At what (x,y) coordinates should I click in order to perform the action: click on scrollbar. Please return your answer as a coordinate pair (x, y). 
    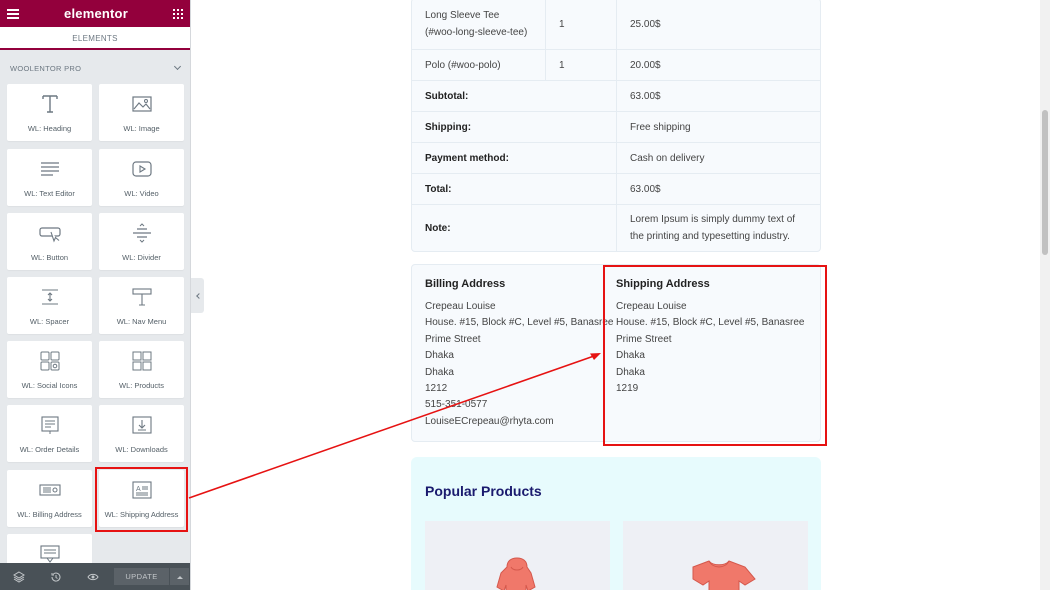
    Looking at the image, I should click on (1045, 295).